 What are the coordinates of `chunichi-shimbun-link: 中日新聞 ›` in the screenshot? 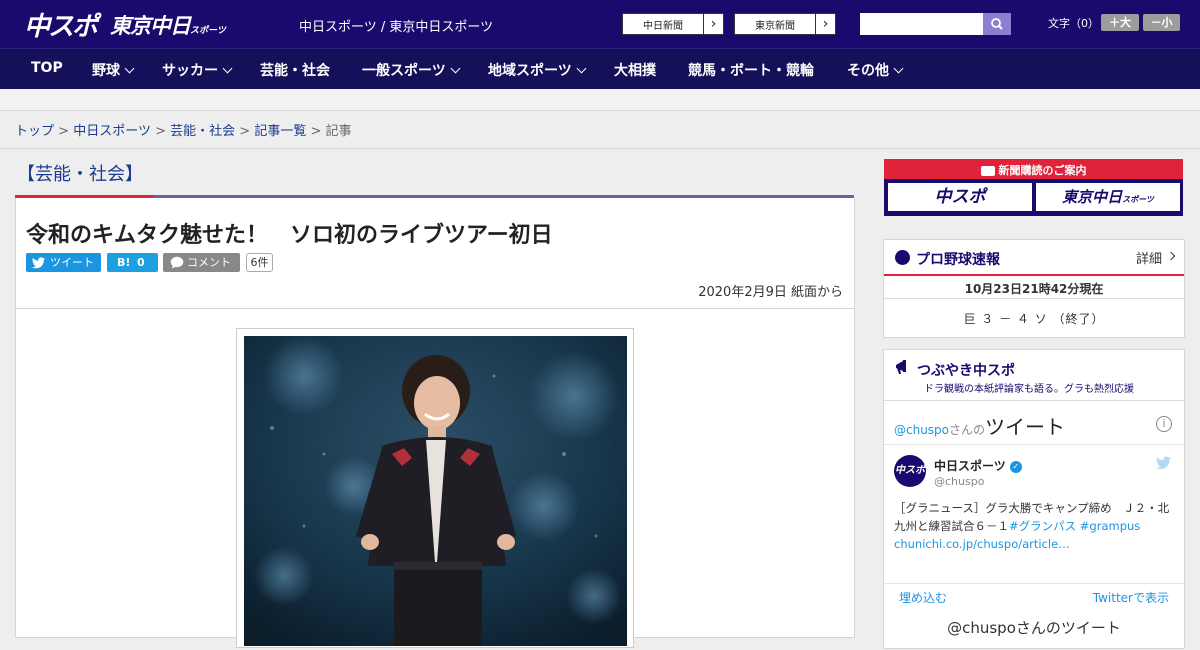 It's located at (673, 24).